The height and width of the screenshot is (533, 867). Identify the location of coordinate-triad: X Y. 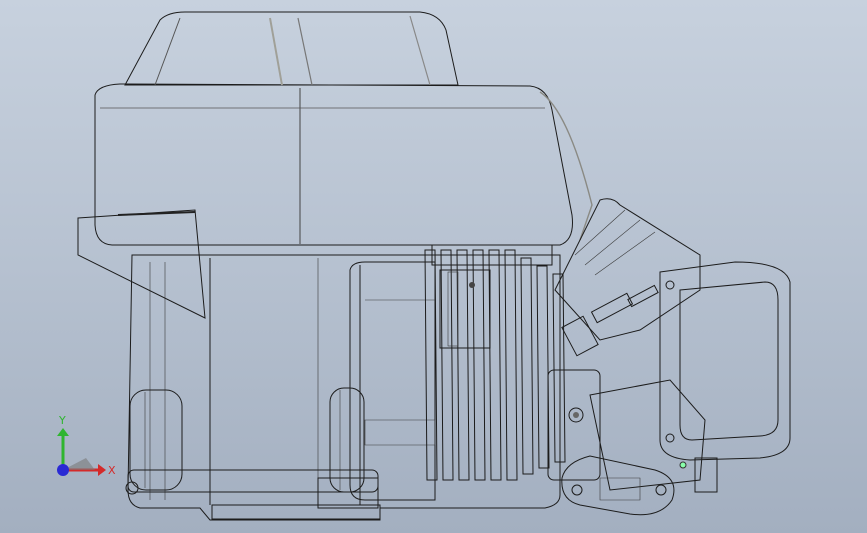
(86, 445).